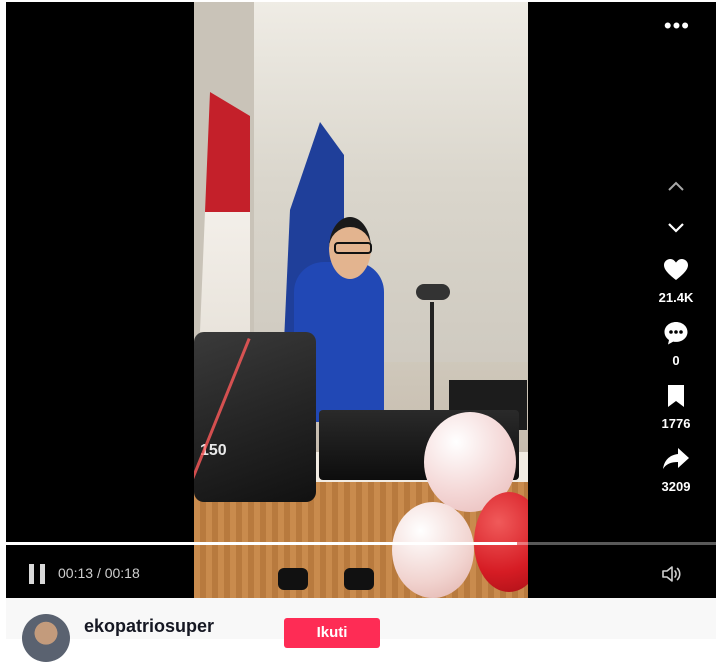  Describe the element at coordinates (46, 638) in the screenshot. I see `avatar` at that location.